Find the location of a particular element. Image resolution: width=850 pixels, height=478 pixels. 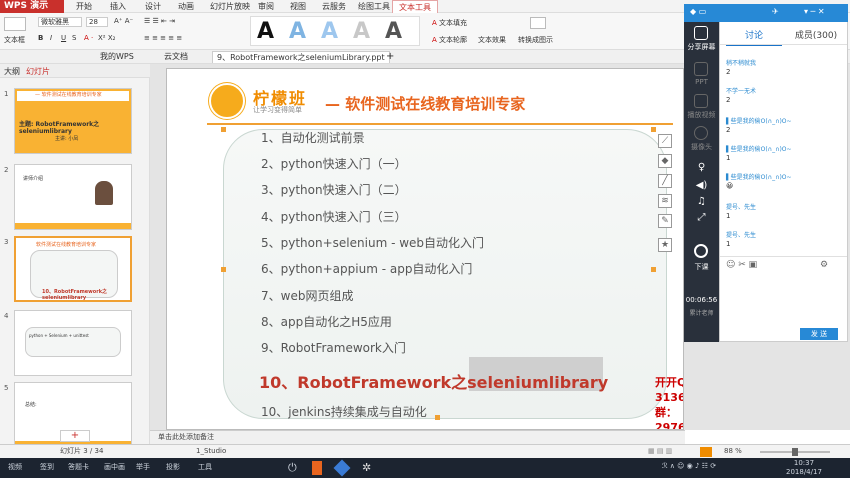

font-size-select: 28 is located at coordinates (97, 22).